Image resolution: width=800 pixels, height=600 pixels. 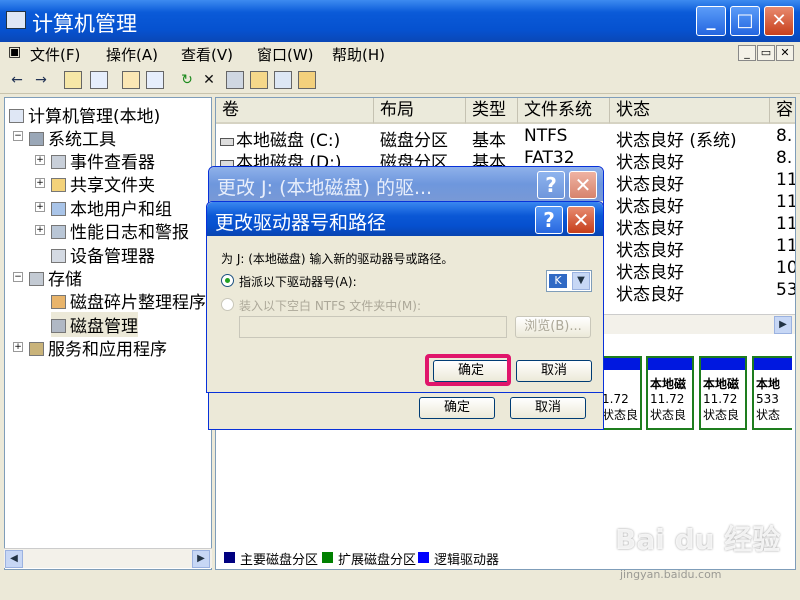 What do you see at coordinates (40, 183) in the screenshot?
I see `expand-shared-folders: +` at bounding box center [40, 183].